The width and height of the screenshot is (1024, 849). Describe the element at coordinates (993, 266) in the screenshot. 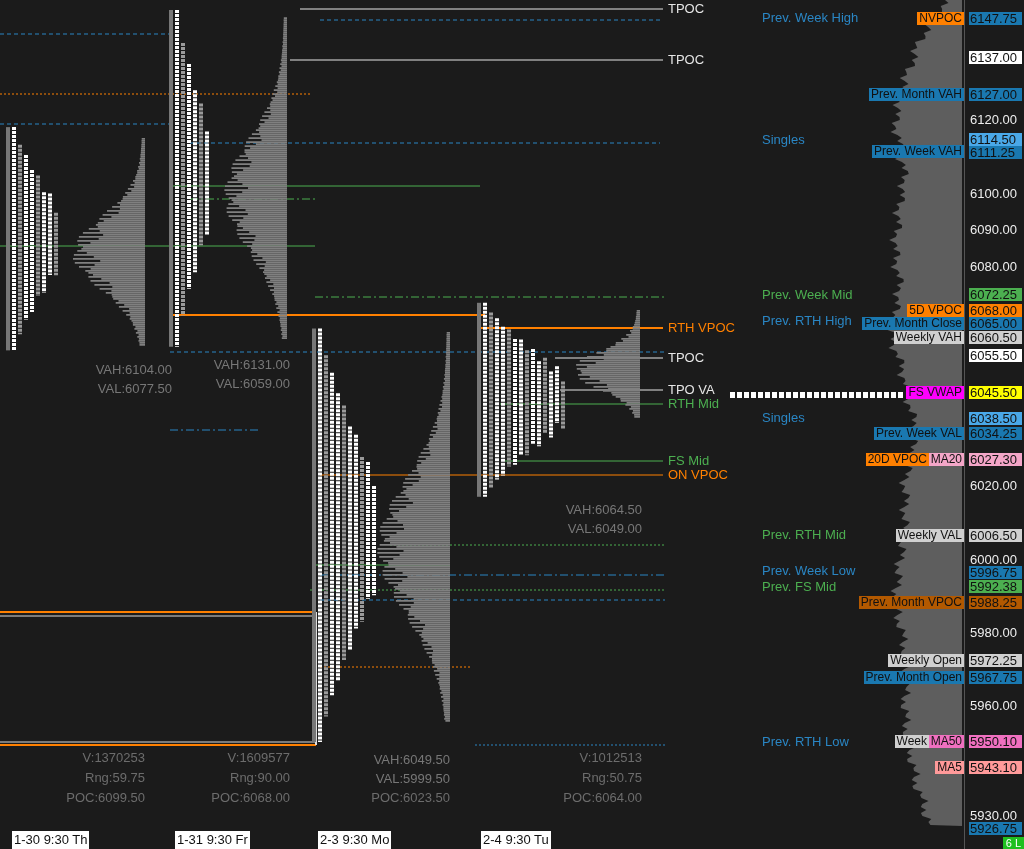

I see `price-tick: 6080.00` at that location.